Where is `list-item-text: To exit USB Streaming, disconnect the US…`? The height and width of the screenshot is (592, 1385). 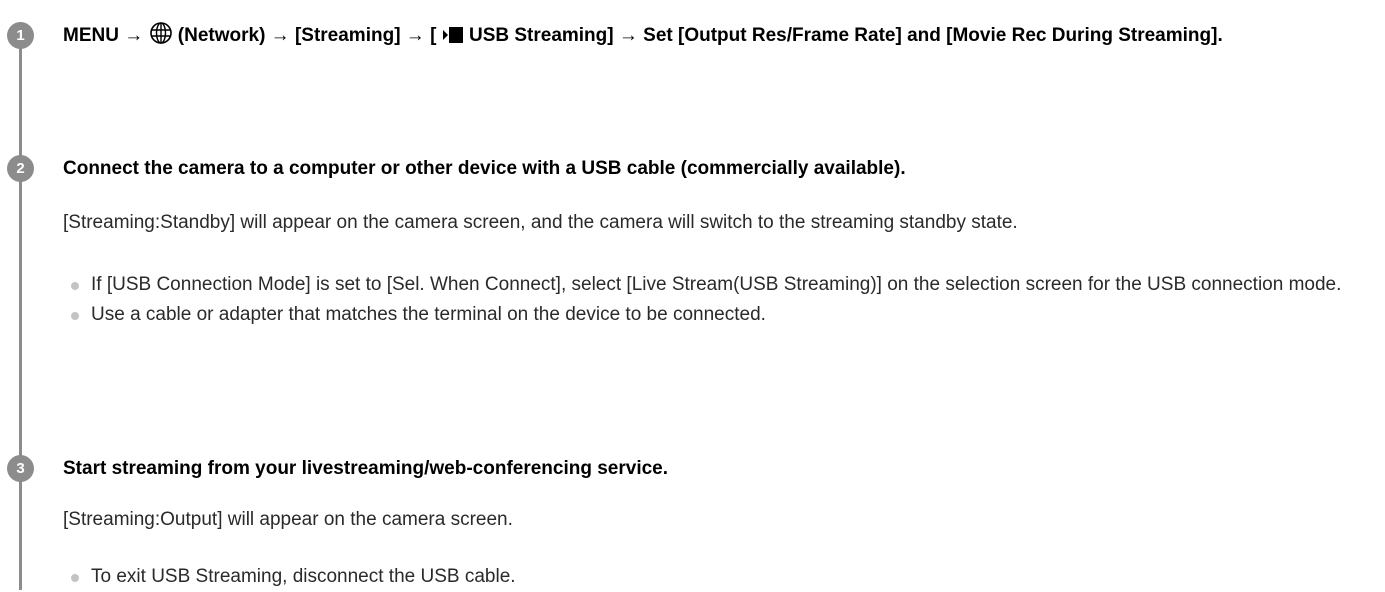
list-item-text: To exit USB Streaming, disconnect the US… is located at coordinates (303, 576).